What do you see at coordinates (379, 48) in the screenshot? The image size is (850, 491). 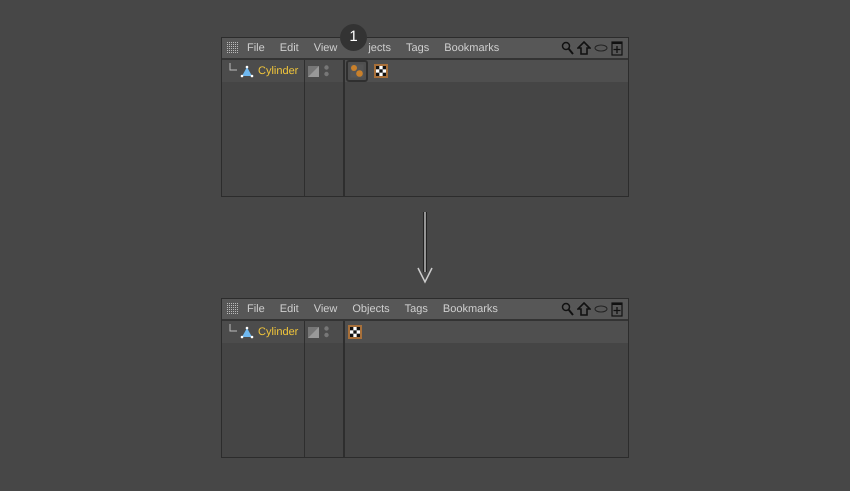 I see `menu-item: jects` at bounding box center [379, 48].